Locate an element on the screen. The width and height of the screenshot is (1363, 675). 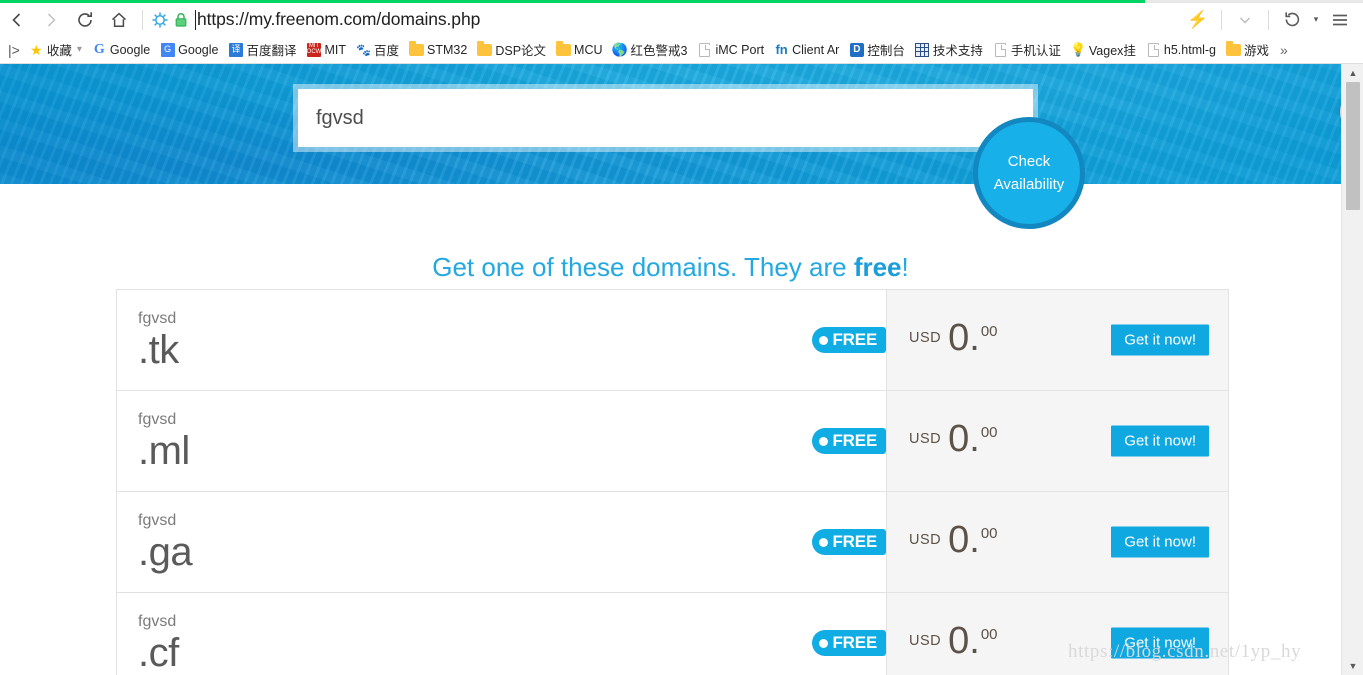
domain-name-block: fgvsd .cf is located at coordinates (148, 642).